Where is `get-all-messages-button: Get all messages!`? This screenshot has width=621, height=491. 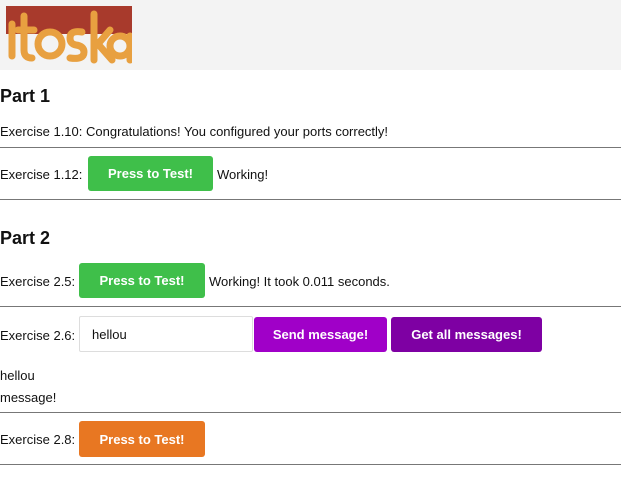 get-all-messages-button: Get all messages! is located at coordinates (466, 334).